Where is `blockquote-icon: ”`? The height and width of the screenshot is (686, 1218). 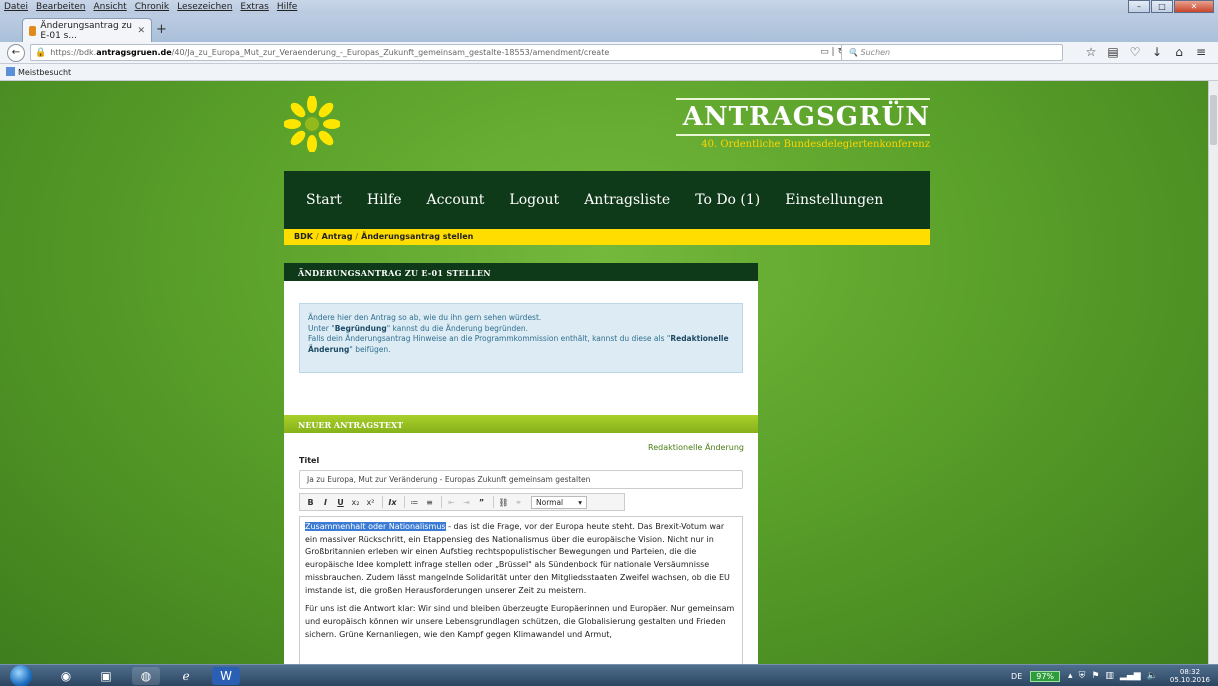 blockquote-icon: ” is located at coordinates (481, 502).